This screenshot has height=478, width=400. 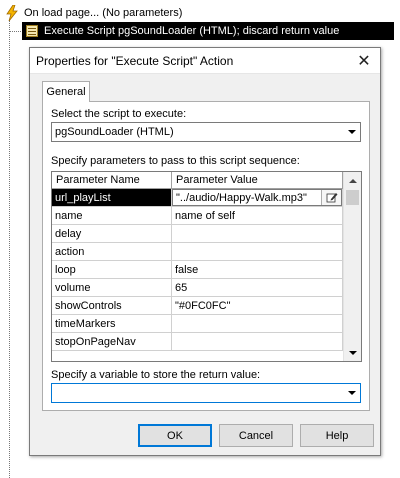 What do you see at coordinates (247, 198) in the screenshot?
I see `param-value-input: "../audio/Happy-Walk.mp3"` at bounding box center [247, 198].